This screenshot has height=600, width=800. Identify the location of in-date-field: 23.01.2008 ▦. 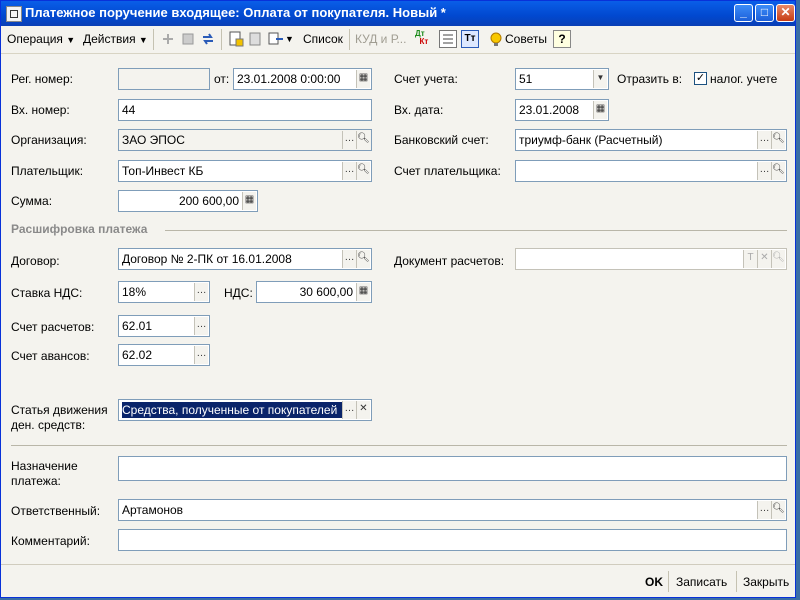
(562, 110).